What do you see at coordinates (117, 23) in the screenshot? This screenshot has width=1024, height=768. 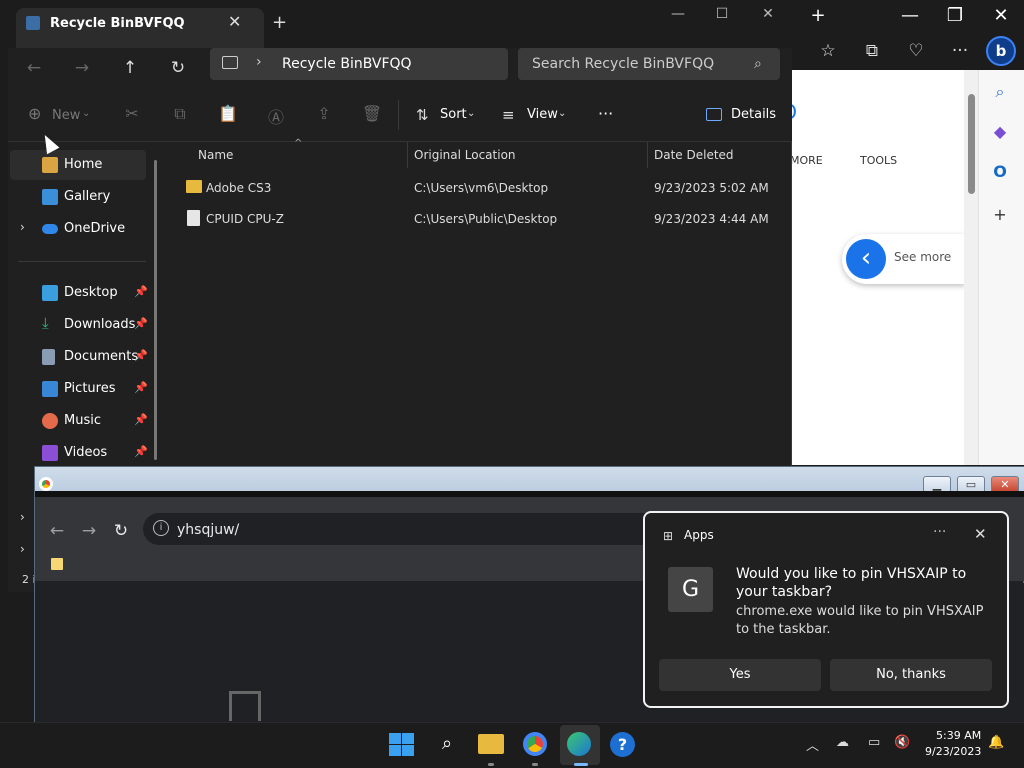 I see `tab-title: Recycle BinBVFQQ` at bounding box center [117, 23].